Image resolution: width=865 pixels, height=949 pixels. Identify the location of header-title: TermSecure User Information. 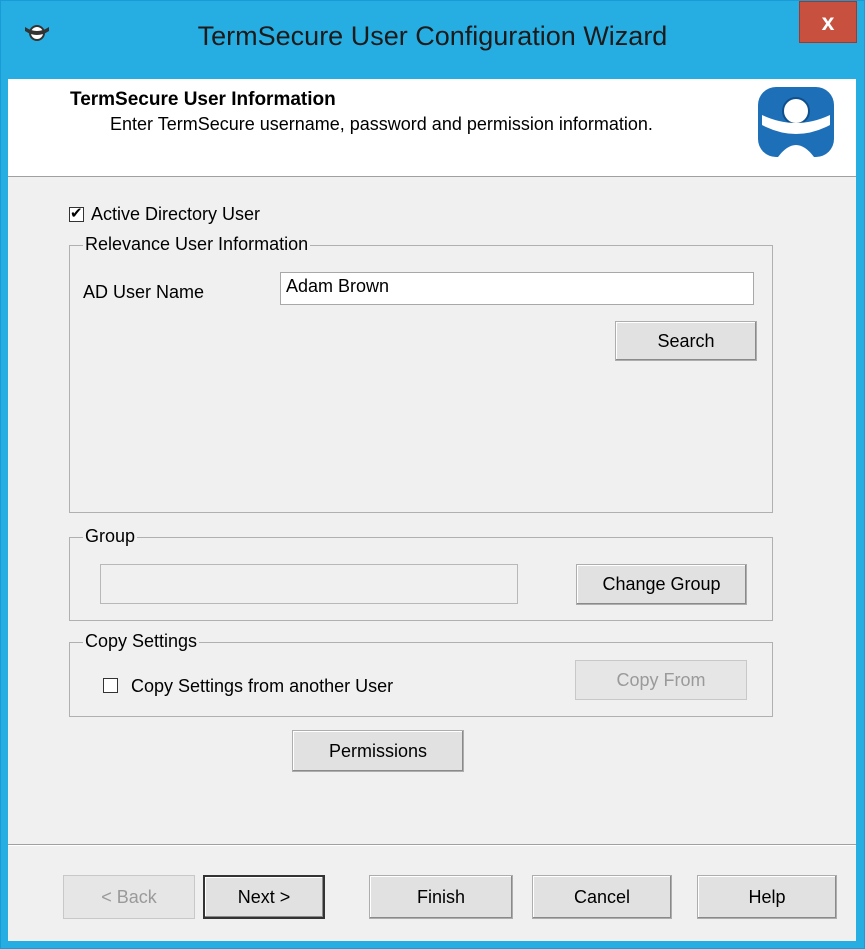
(203, 99).